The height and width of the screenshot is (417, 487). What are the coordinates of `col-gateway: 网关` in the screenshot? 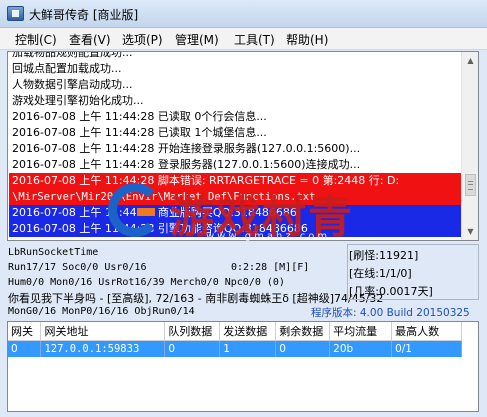 It's located at (25, 331).